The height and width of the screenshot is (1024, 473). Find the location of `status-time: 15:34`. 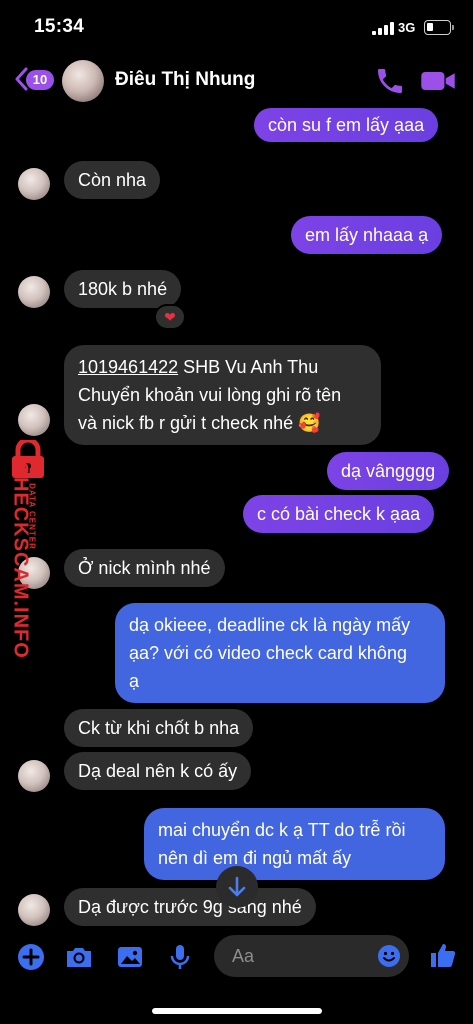

status-time: 15:34 is located at coordinates (59, 26).